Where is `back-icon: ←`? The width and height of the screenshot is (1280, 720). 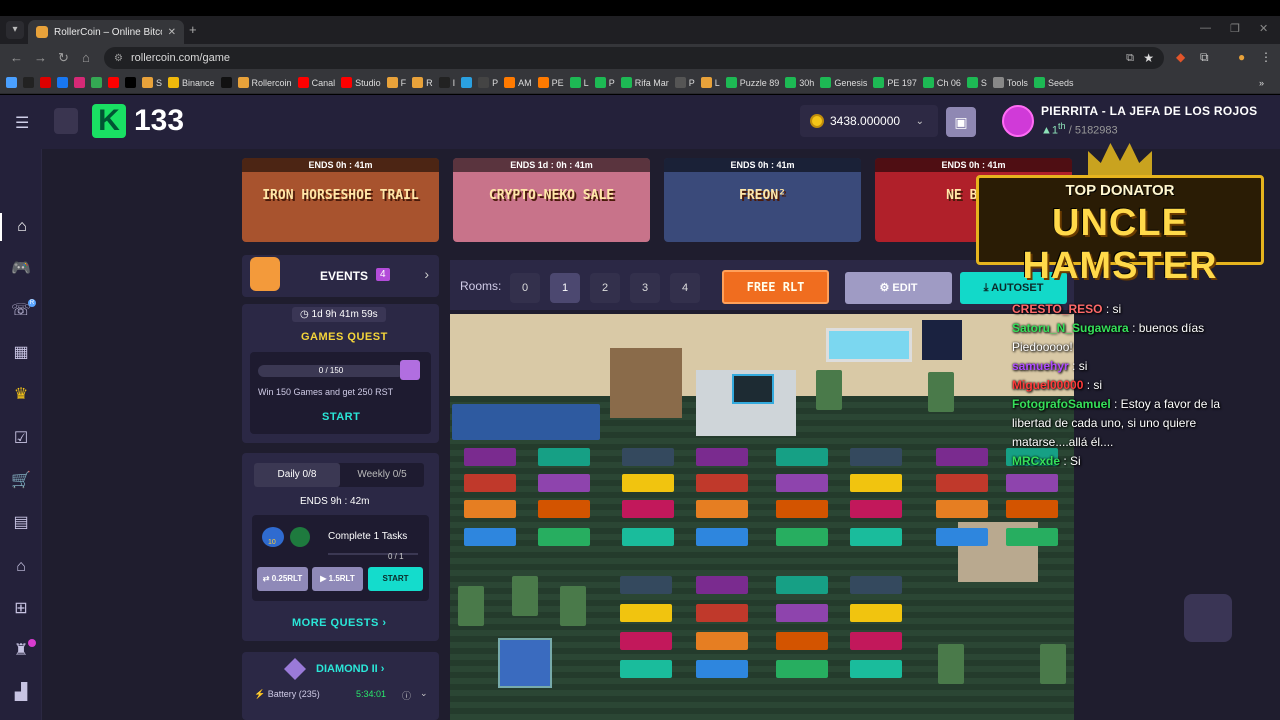
back-icon: ← is located at coordinates (16, 58).